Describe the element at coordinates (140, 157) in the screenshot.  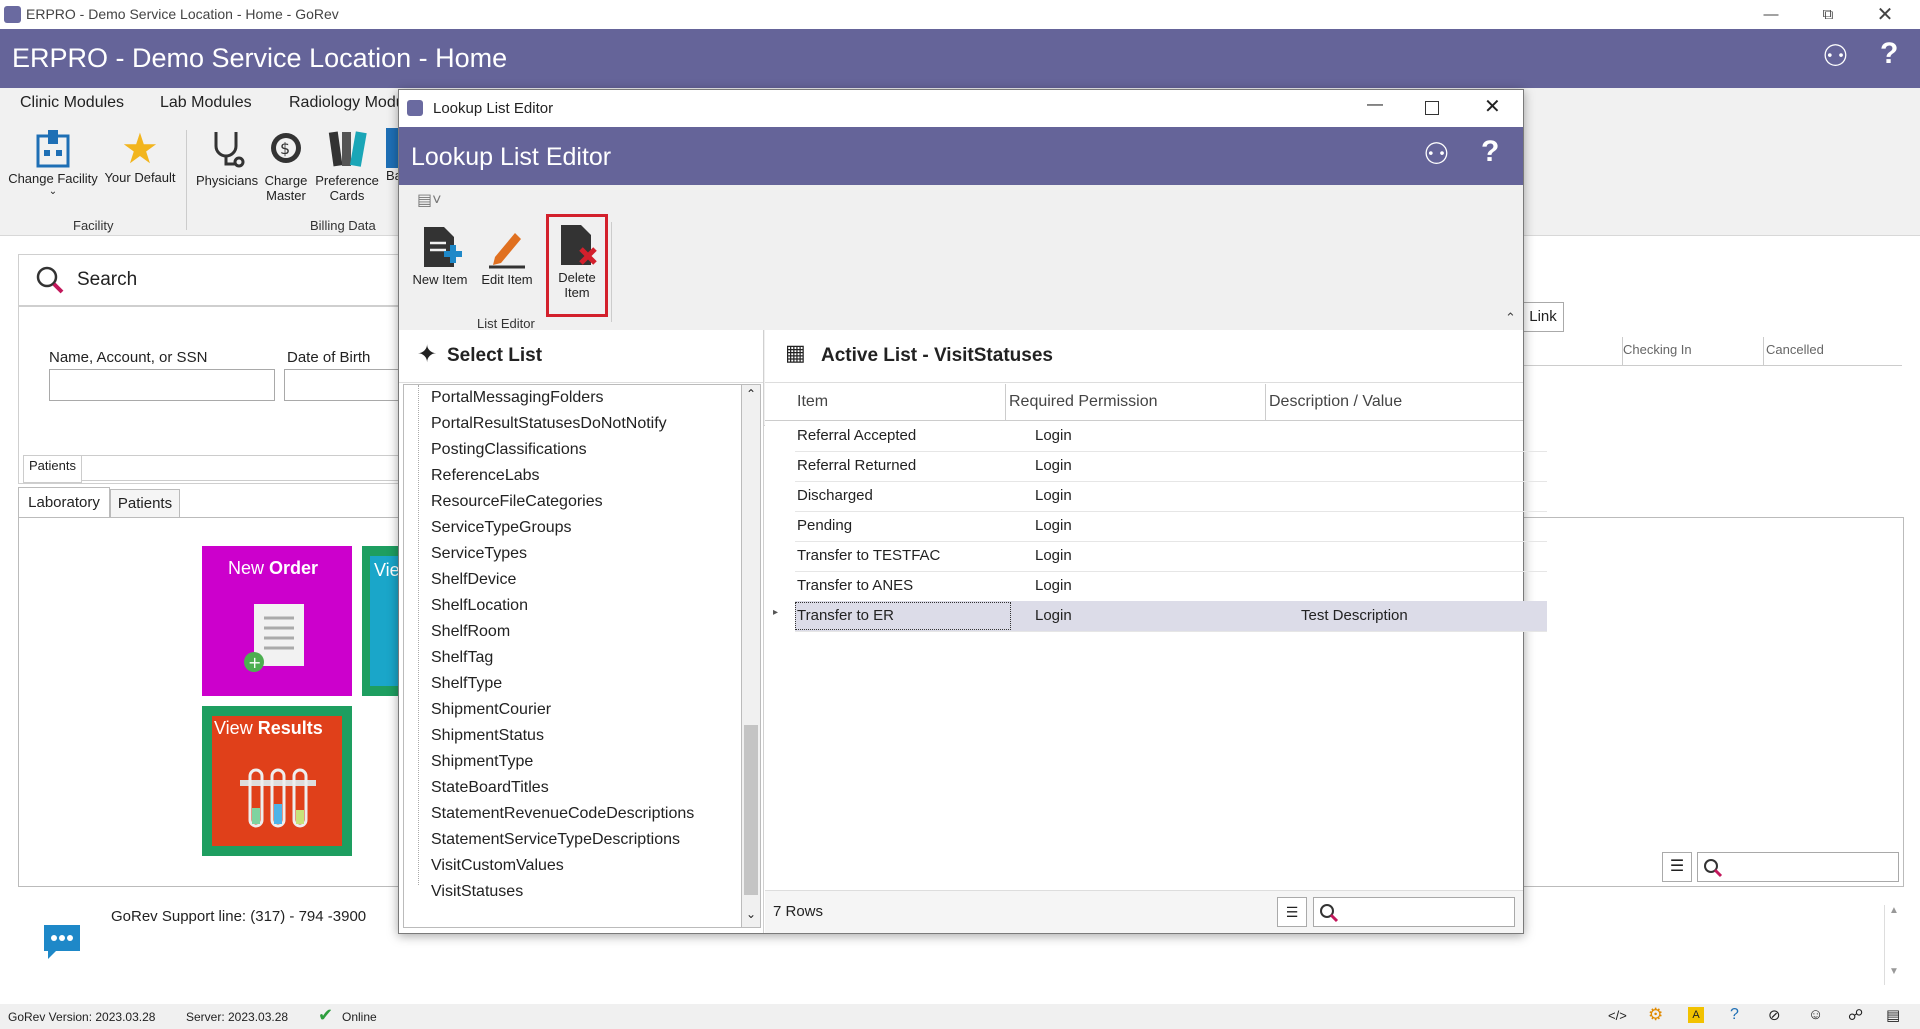
I see `your-default-button: ★ Your Default` at that location.